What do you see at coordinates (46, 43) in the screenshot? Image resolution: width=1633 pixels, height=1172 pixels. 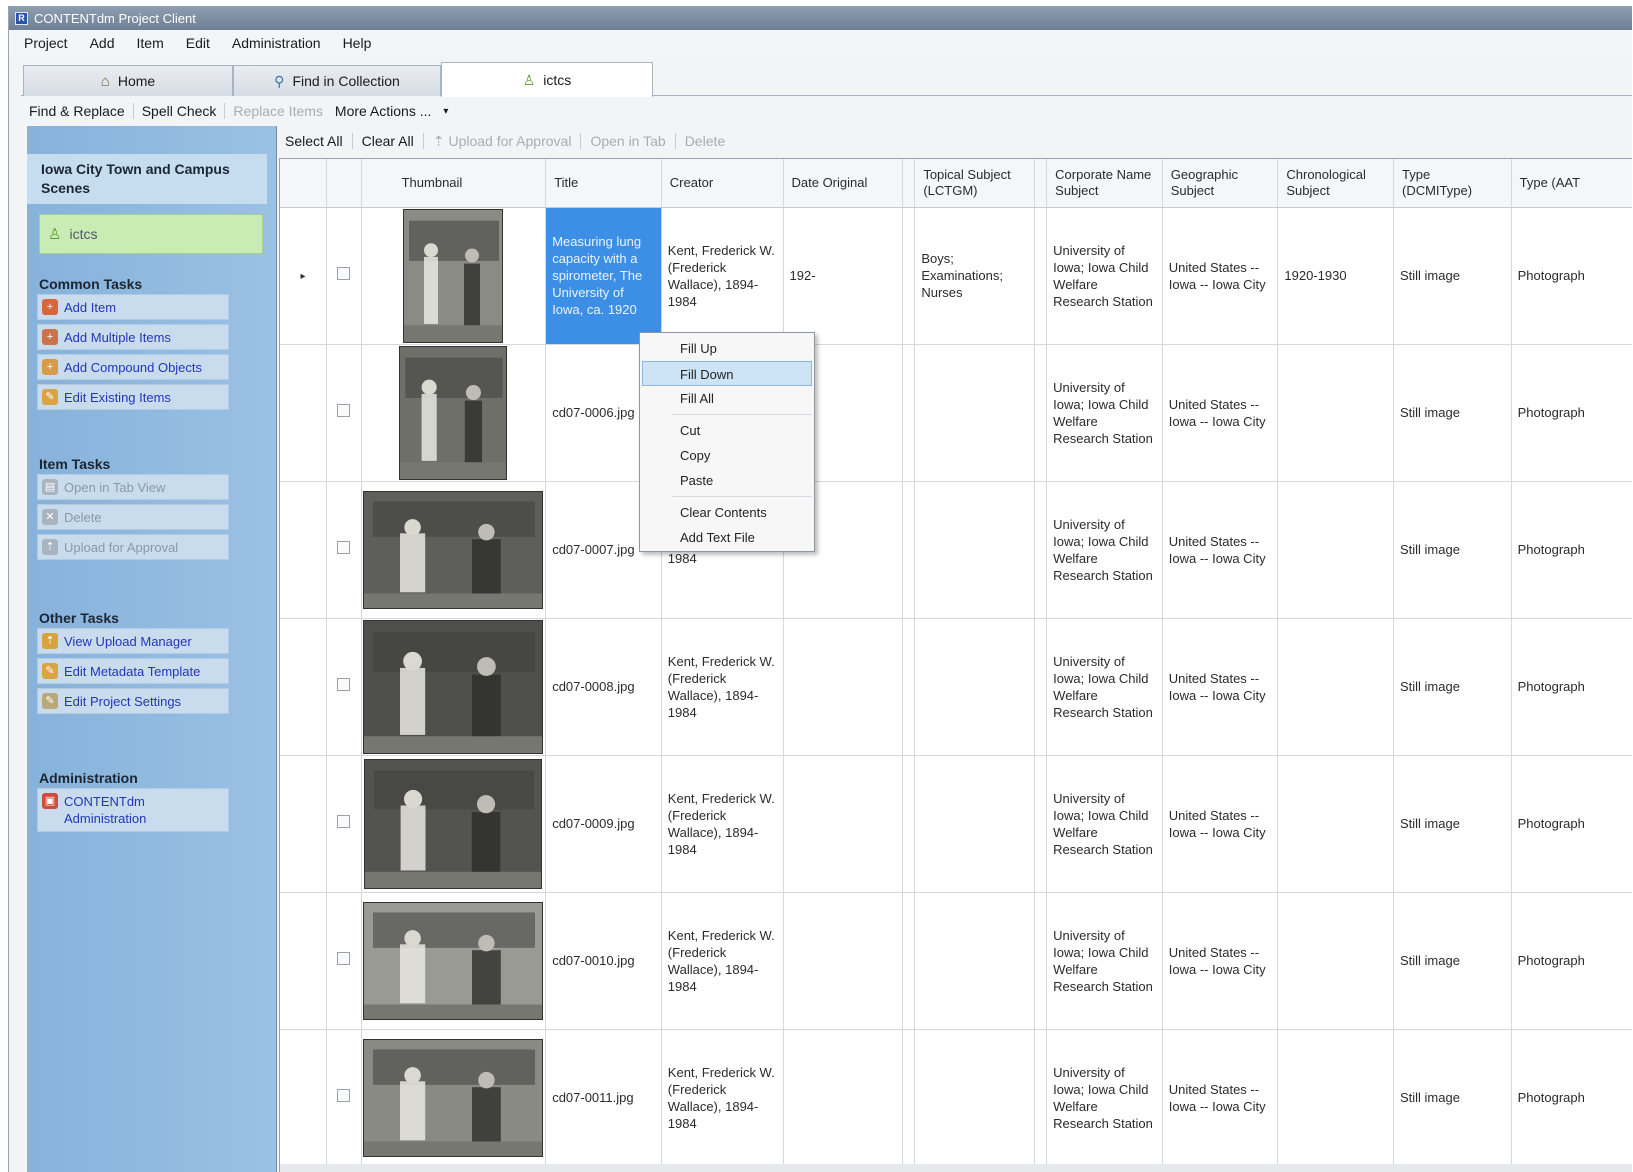 I see `menu-project: Project` at bounding box center [46, 43].